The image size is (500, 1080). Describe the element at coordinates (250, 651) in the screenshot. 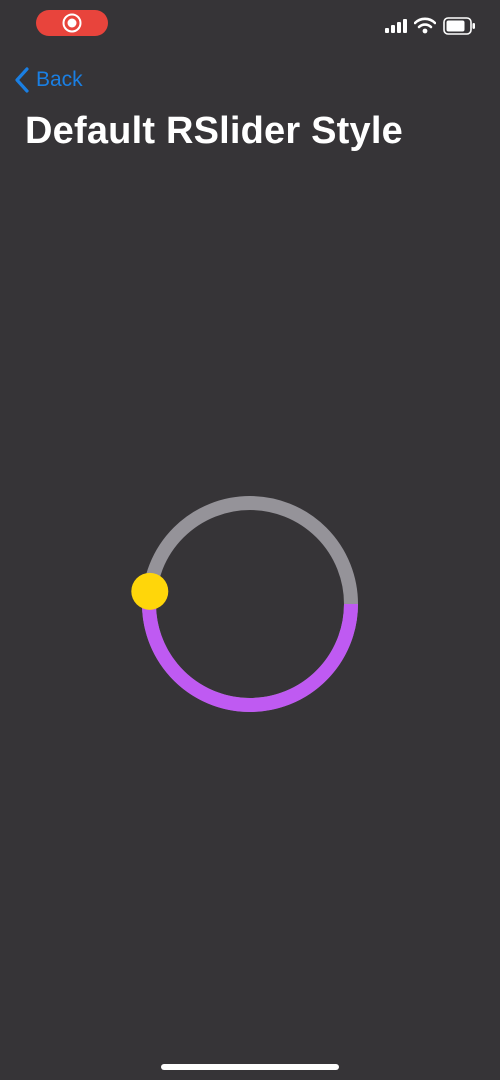

I see `slider-progress-arc` at that location.